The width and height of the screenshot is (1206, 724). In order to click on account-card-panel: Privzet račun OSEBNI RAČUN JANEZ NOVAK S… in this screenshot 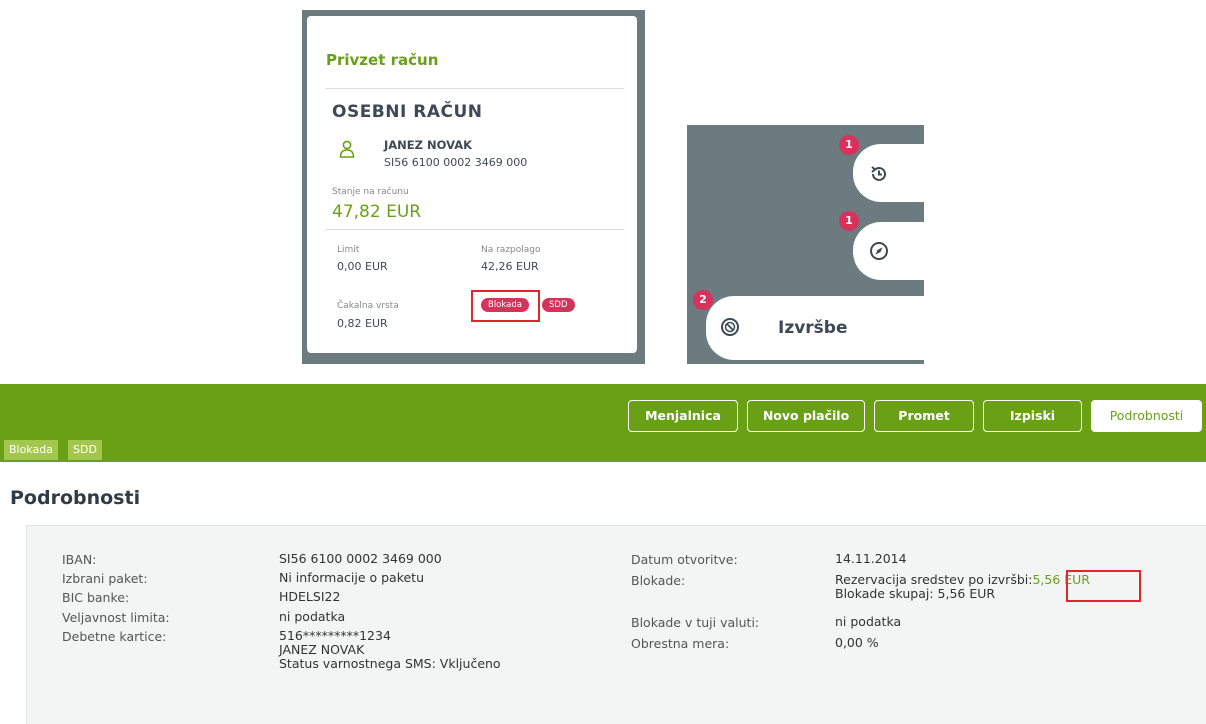, I will do `click(473, 187)`.